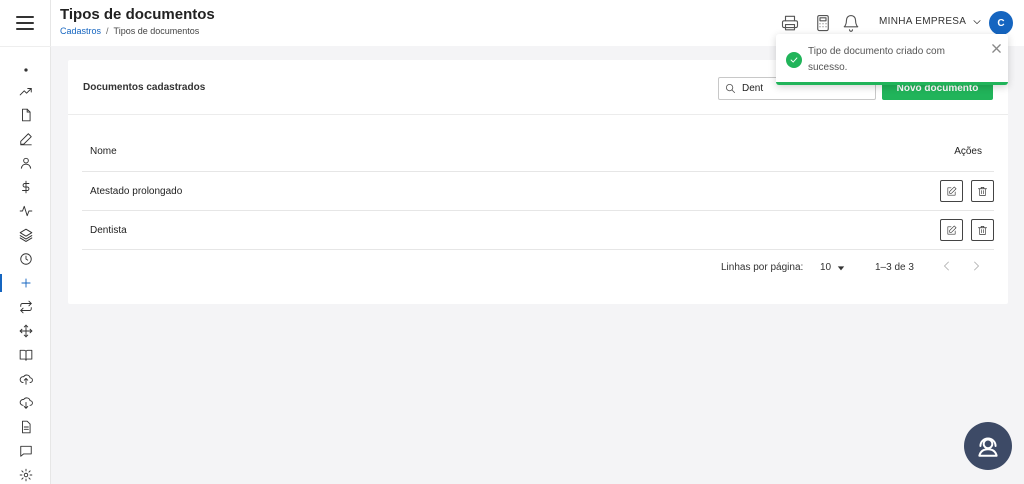 The image size is (1024, 484). I want to click on user-icon, so click(25, 163).